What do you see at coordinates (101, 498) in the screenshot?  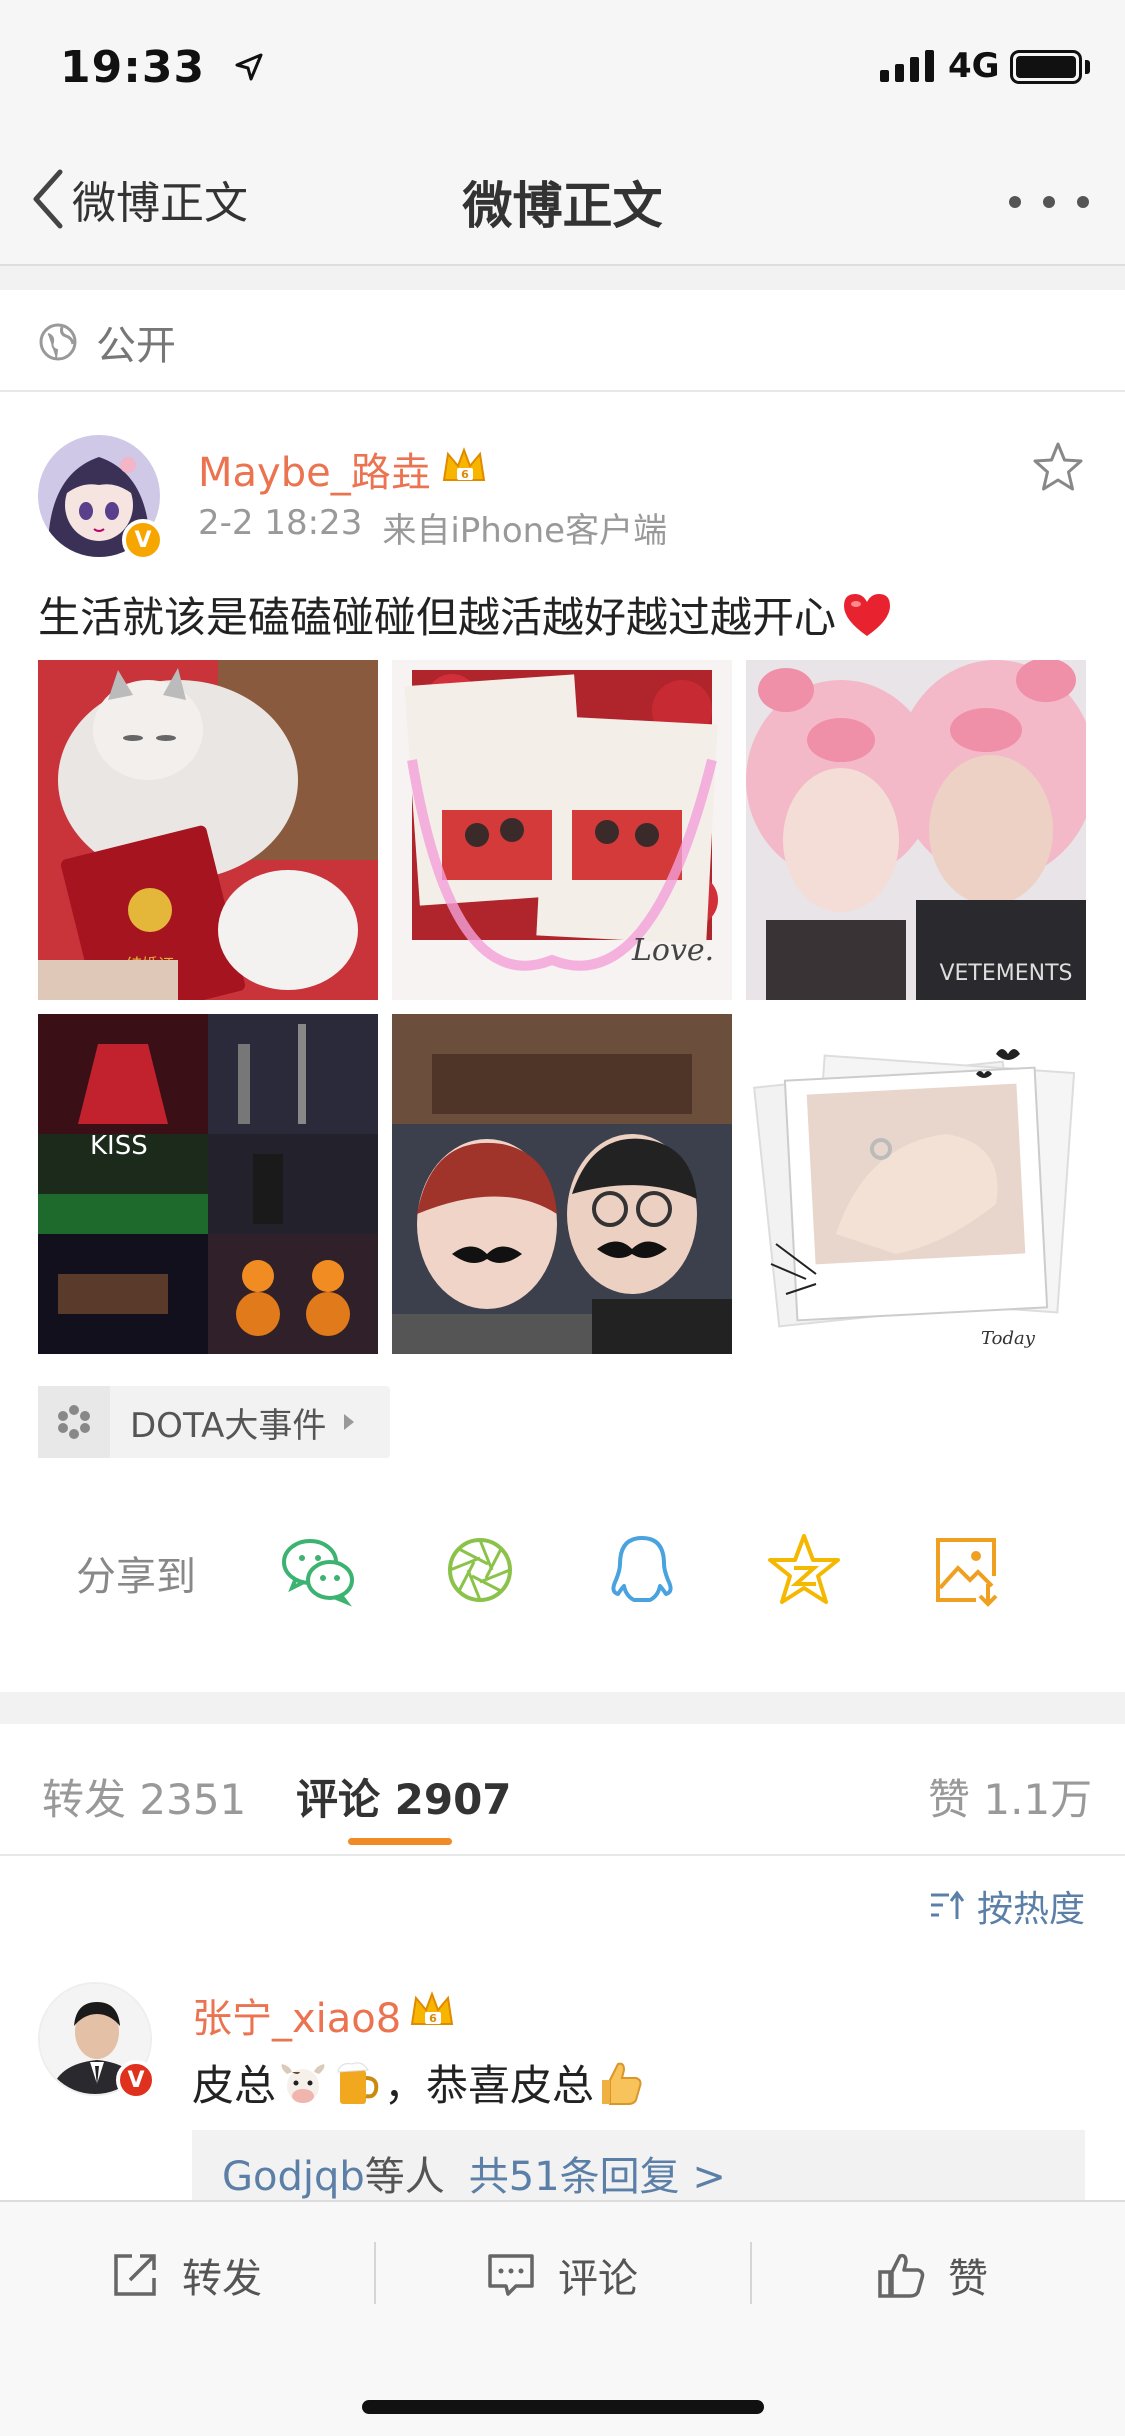 I see `author-avatar: V` at bounding box center [101, 498].